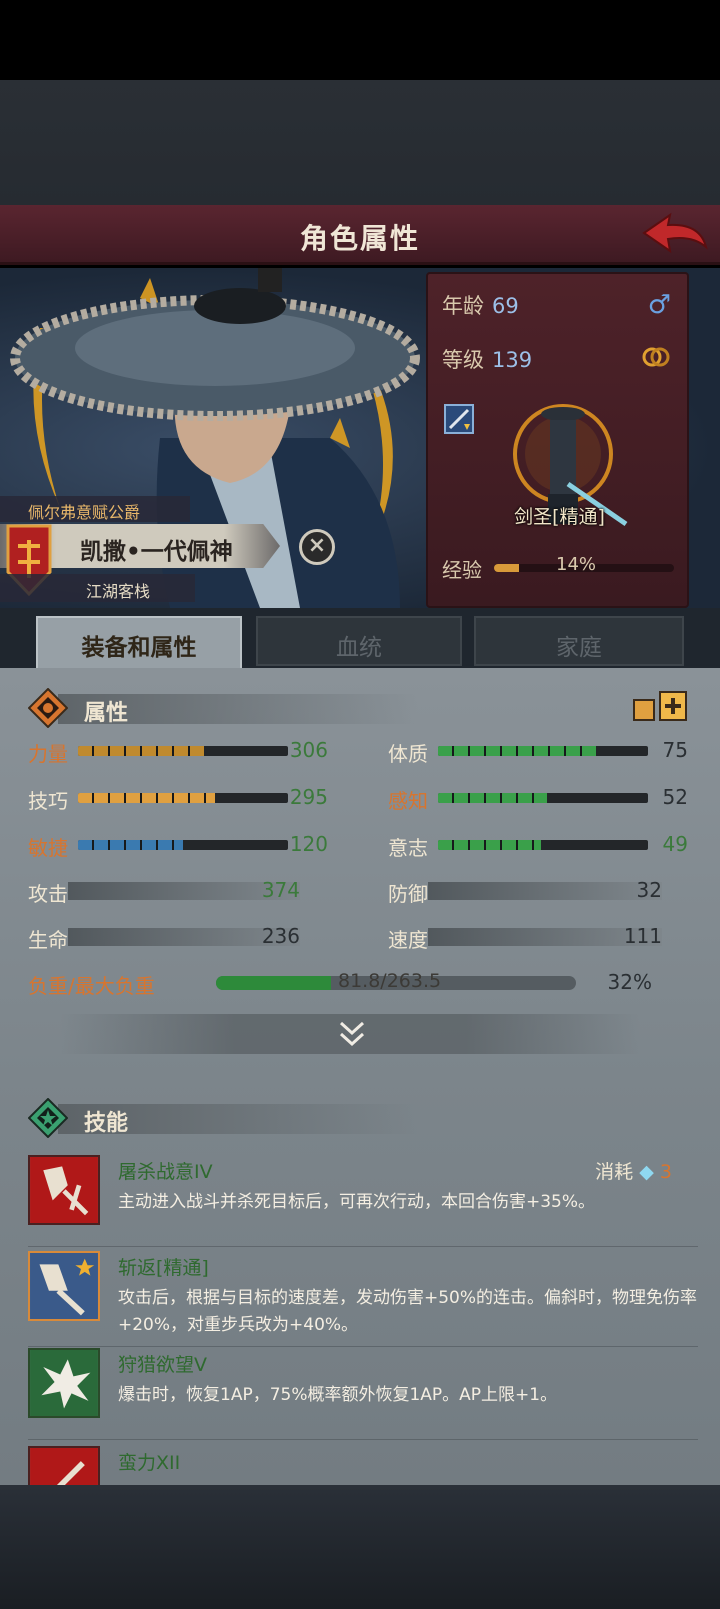  I want to click on gem-icon: ◆, so click(646, 1172).